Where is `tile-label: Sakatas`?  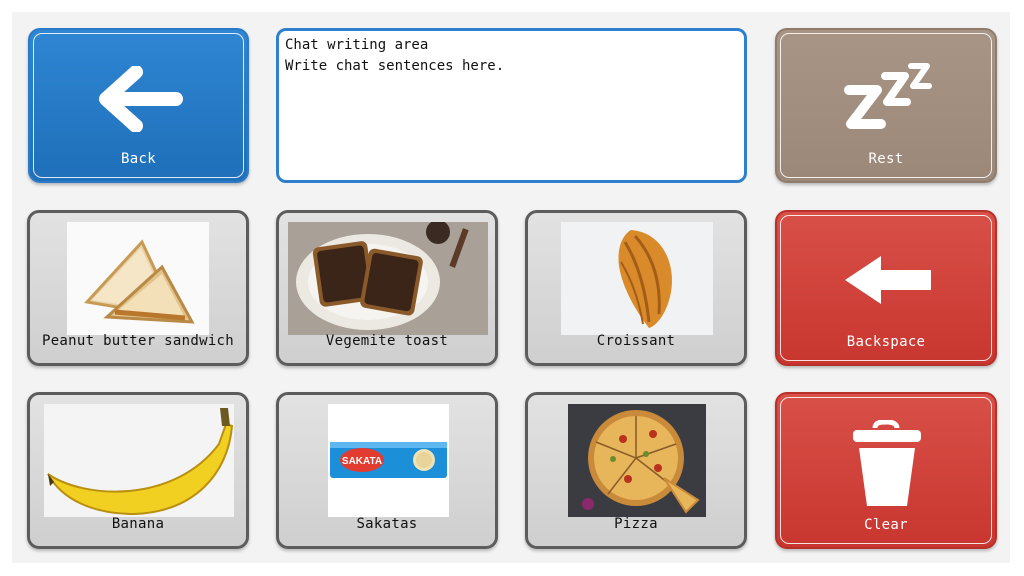
tile-label: Sakatas is located at coordinates (387, 524).